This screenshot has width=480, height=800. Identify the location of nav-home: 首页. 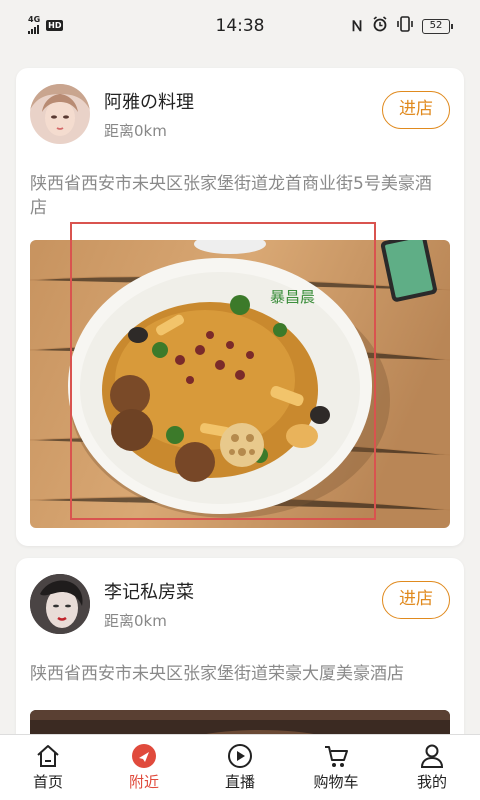
(48, 767).